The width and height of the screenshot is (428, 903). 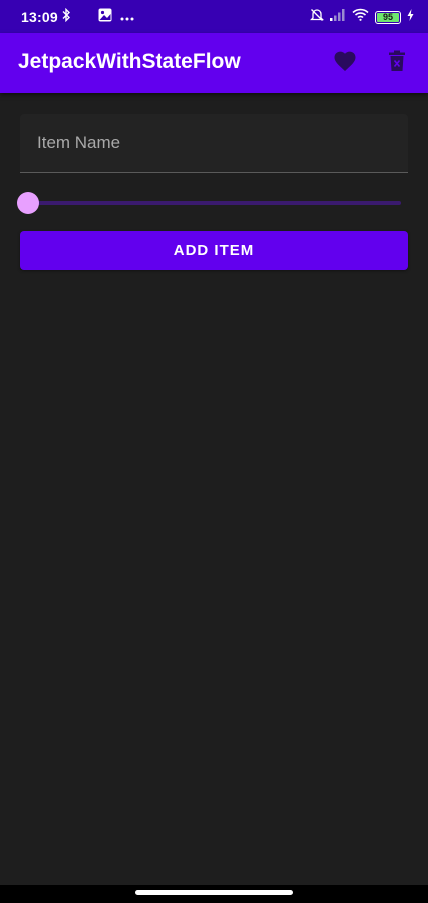 I want to click on status-time: 13:09, so click(x=39, y=17).